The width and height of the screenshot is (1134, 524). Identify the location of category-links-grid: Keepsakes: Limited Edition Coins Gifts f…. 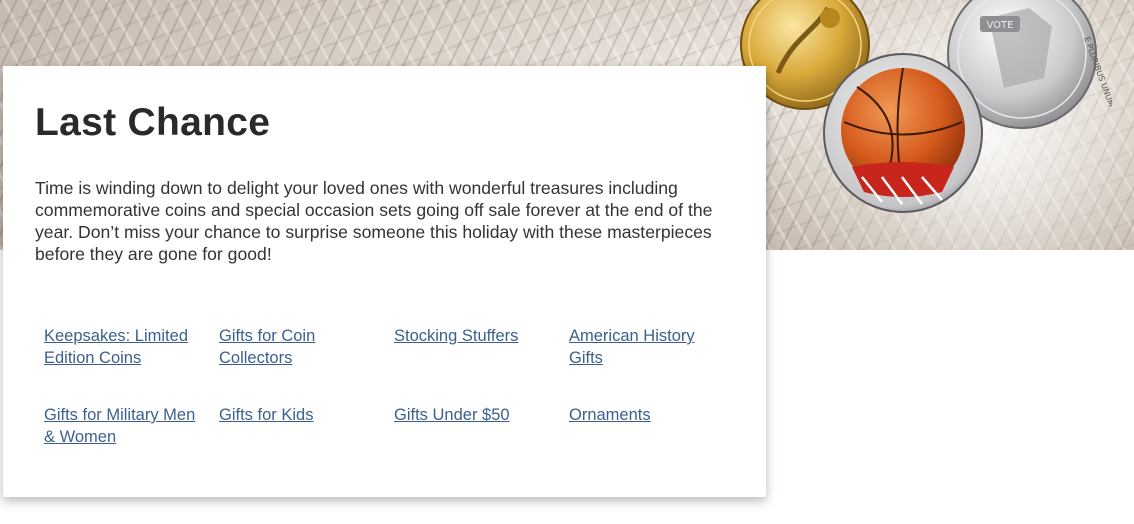
(394, 386).